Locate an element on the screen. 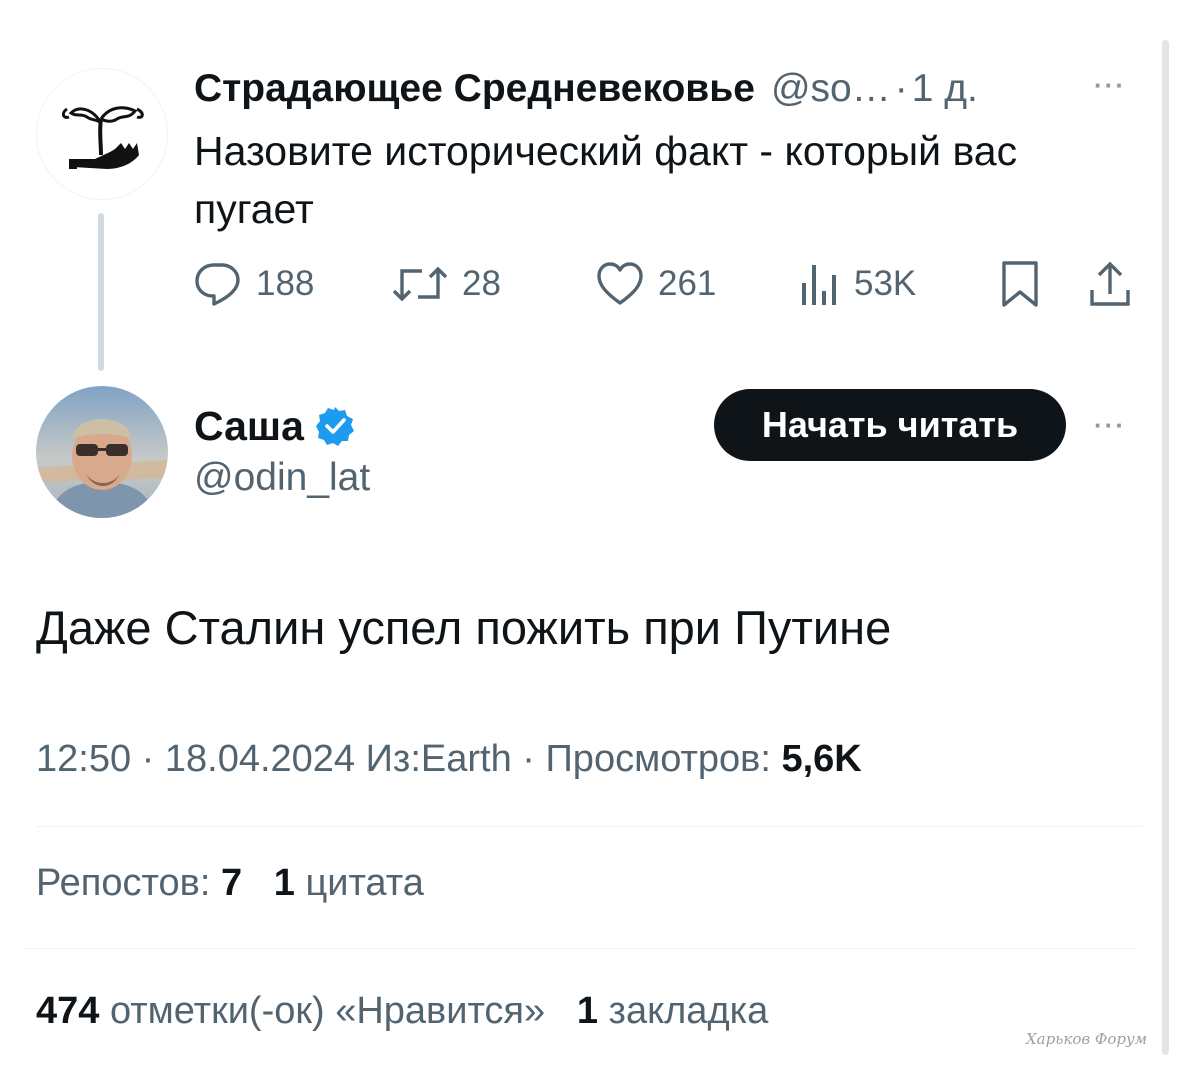 The height and width of the screenshot is (1066, 1179). bookmark-icon is located at coordinates (1020, 284).